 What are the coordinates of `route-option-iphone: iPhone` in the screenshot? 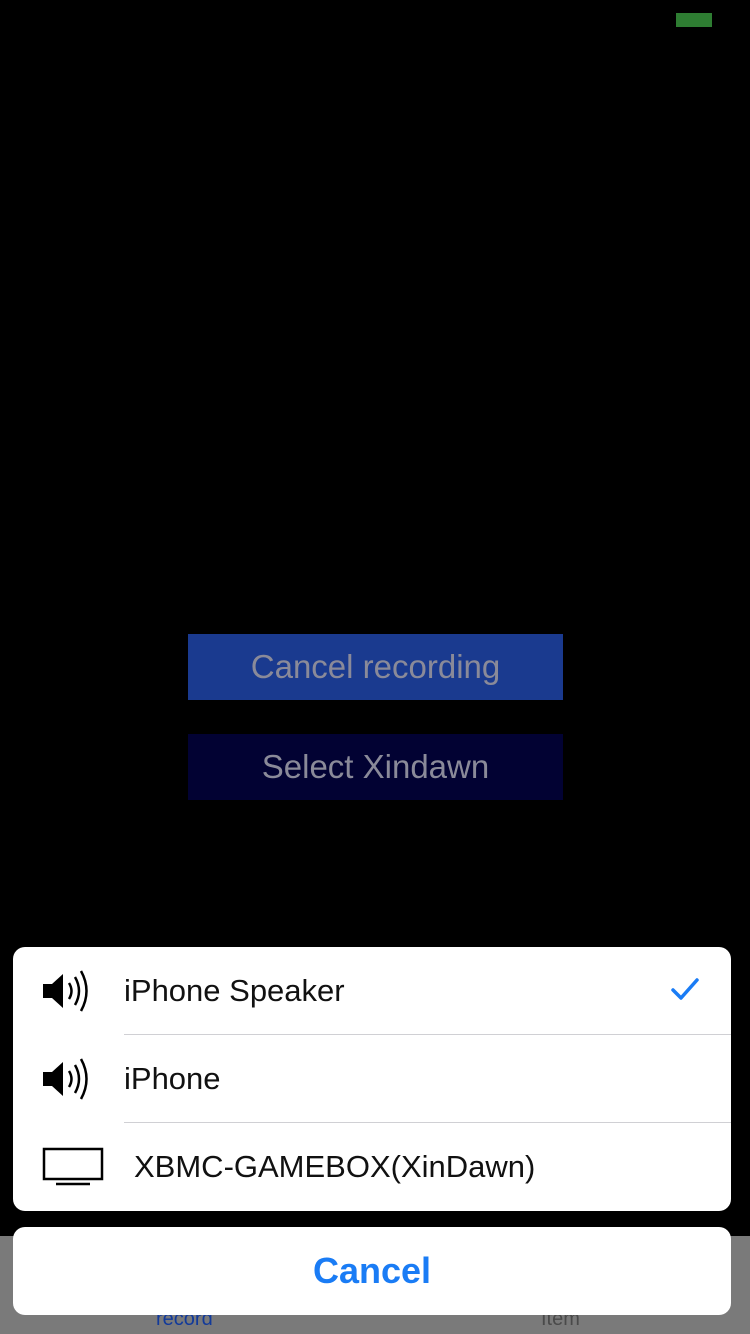 It's located at (372, 1079).